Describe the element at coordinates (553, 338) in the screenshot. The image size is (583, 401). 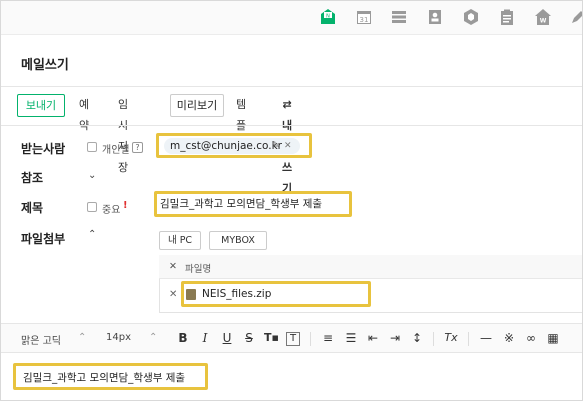
I see `table-icon: ▦` at that location.